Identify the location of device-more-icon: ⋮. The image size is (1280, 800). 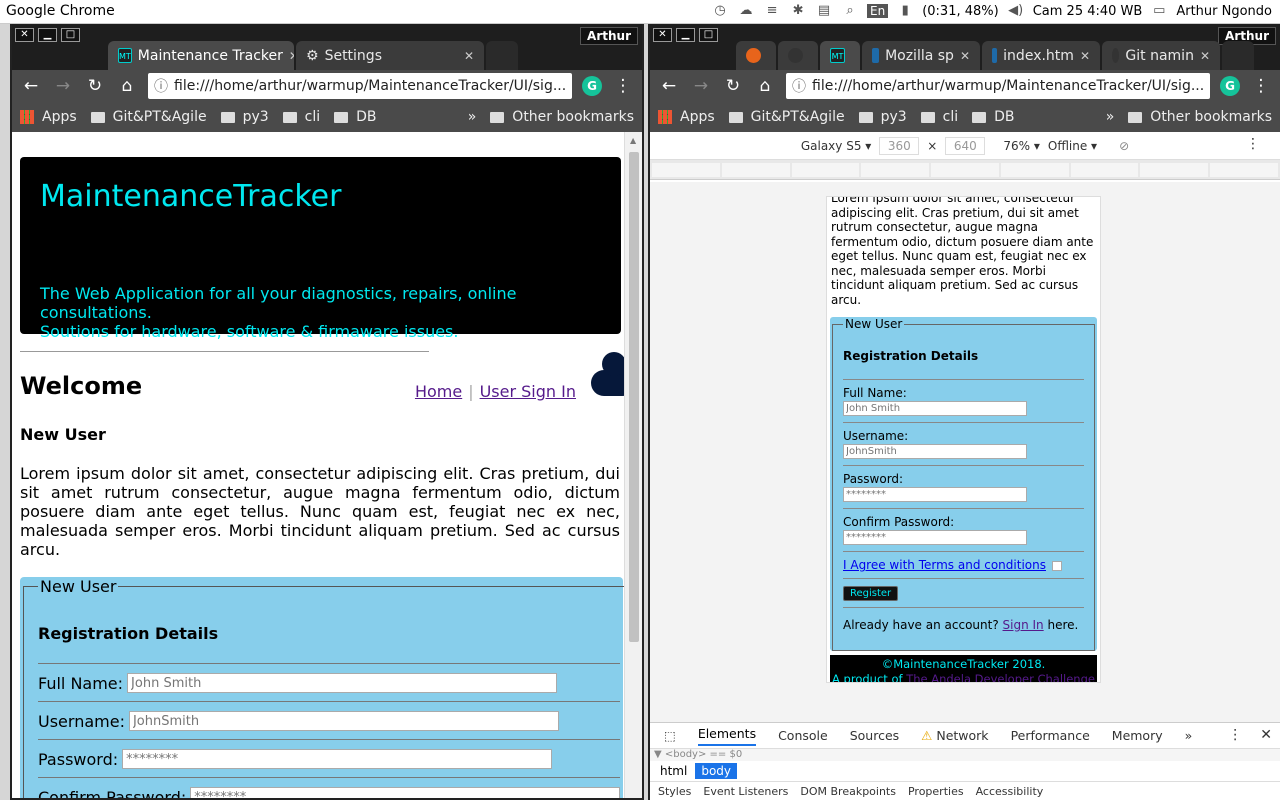
(1253, 144).